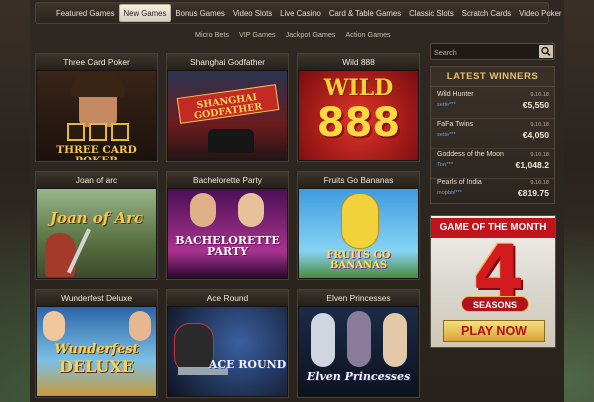 This screenshot has height=402, width=594. What do you see at coordinates (96, 233) in the screenshot?
I see `game-thumbnail: Joan of Arc` at bounding box center [96, 233].